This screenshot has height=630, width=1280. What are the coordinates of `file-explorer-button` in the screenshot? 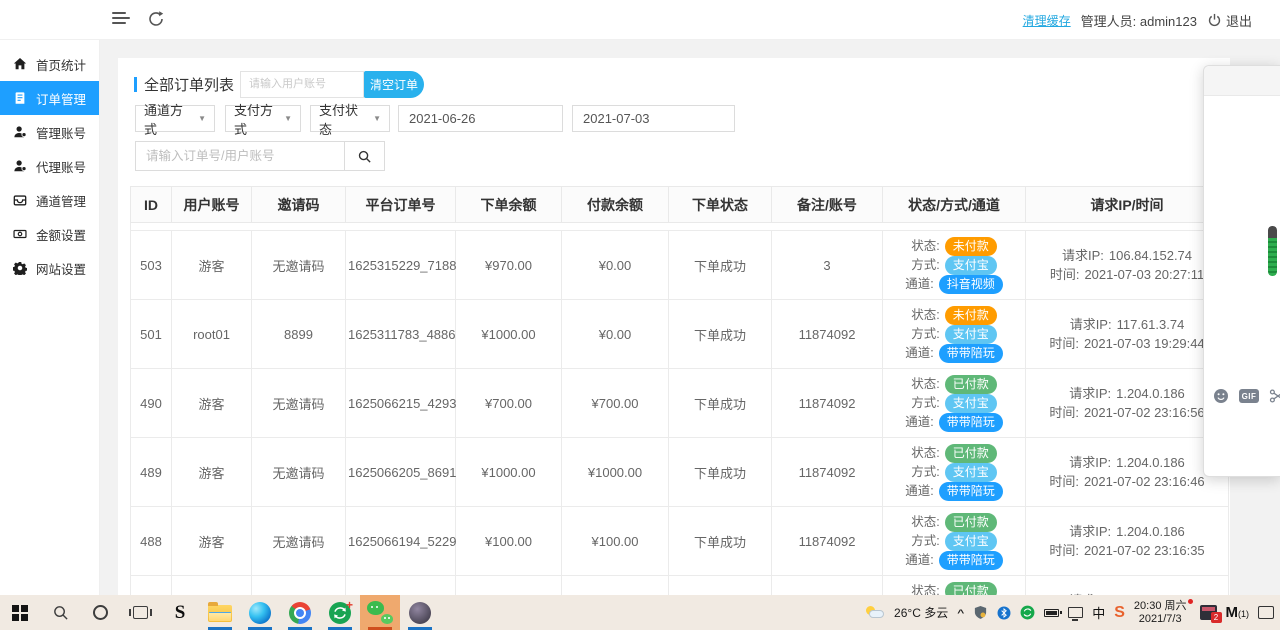 It's located at (220, 612).